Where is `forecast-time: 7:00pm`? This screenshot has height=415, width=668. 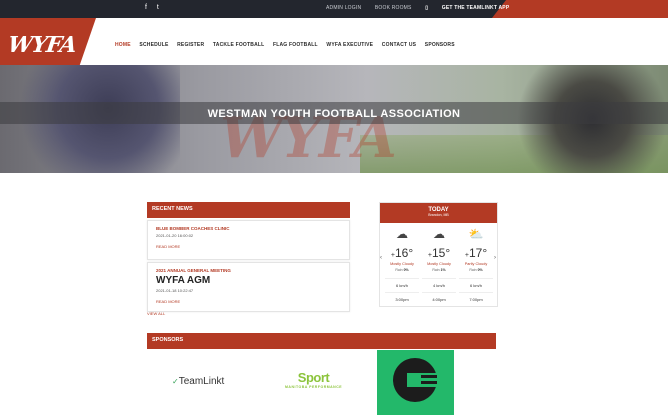 forecast-time: 7:00pm is located at coordinates (476, 297).